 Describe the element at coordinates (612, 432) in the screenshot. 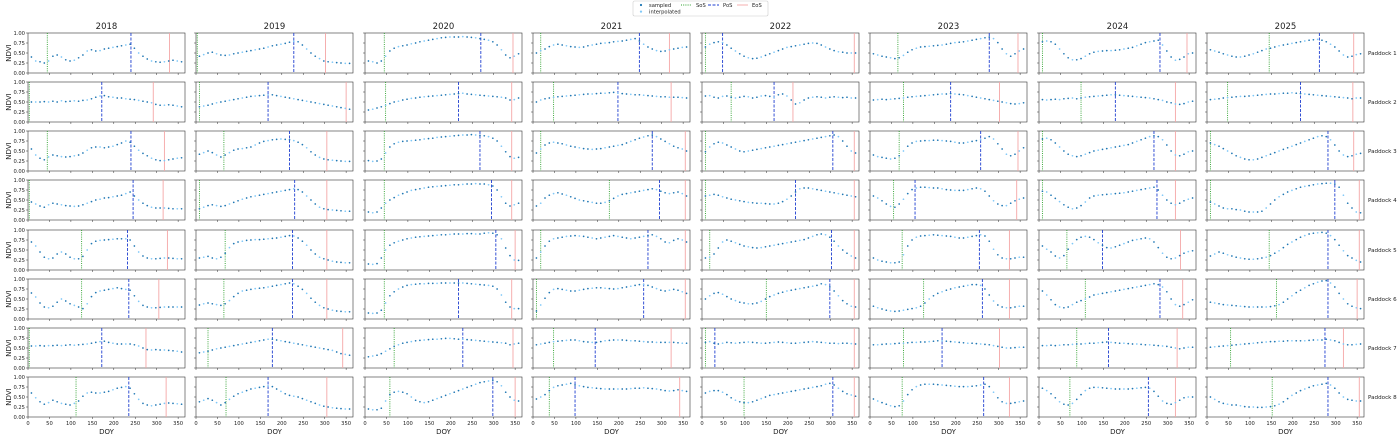

I see `x-axis-title-2021: DOY` at that location.